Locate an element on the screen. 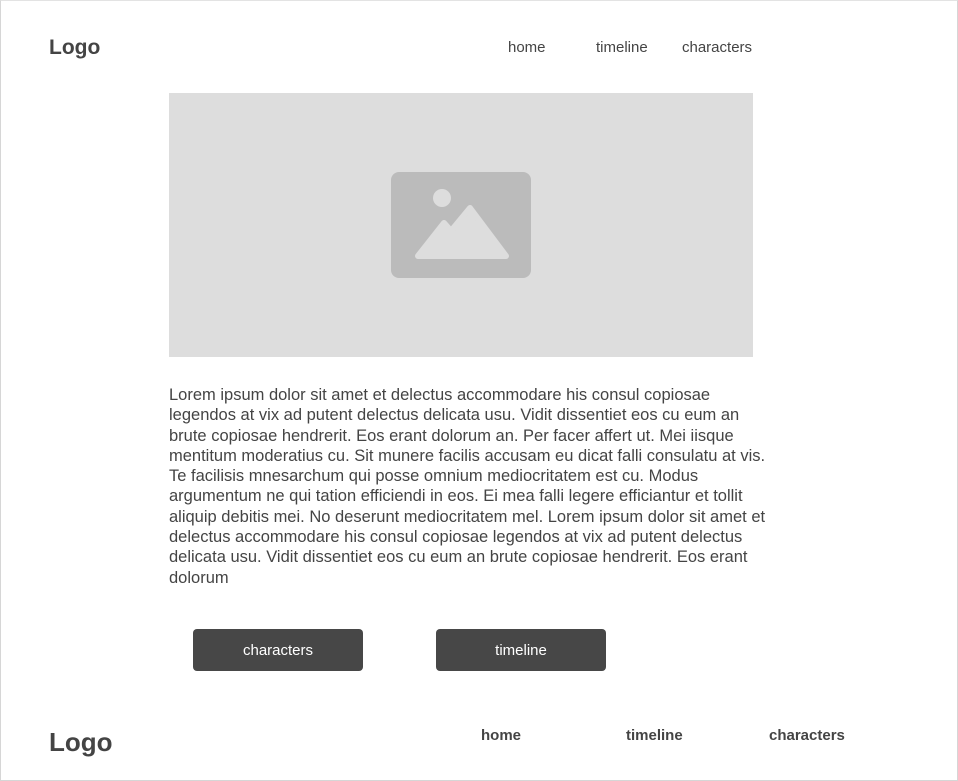 The width and height of the screenshot is (958, 781). footer-link-home: home is located at coordinates (501, 735).